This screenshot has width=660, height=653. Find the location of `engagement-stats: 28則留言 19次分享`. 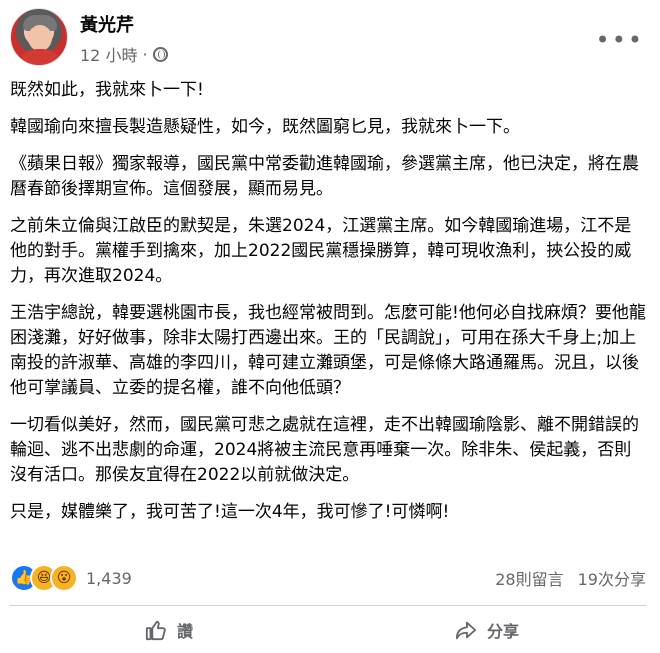

engagement-stats: 28則留言 19次分享 is located at coordinates (570, 578).